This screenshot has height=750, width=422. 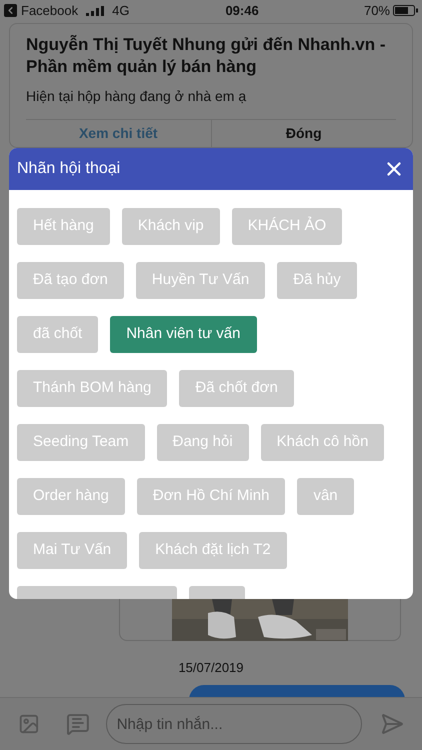 I want to click on network-label: 4G, so click(x=121, y=11).